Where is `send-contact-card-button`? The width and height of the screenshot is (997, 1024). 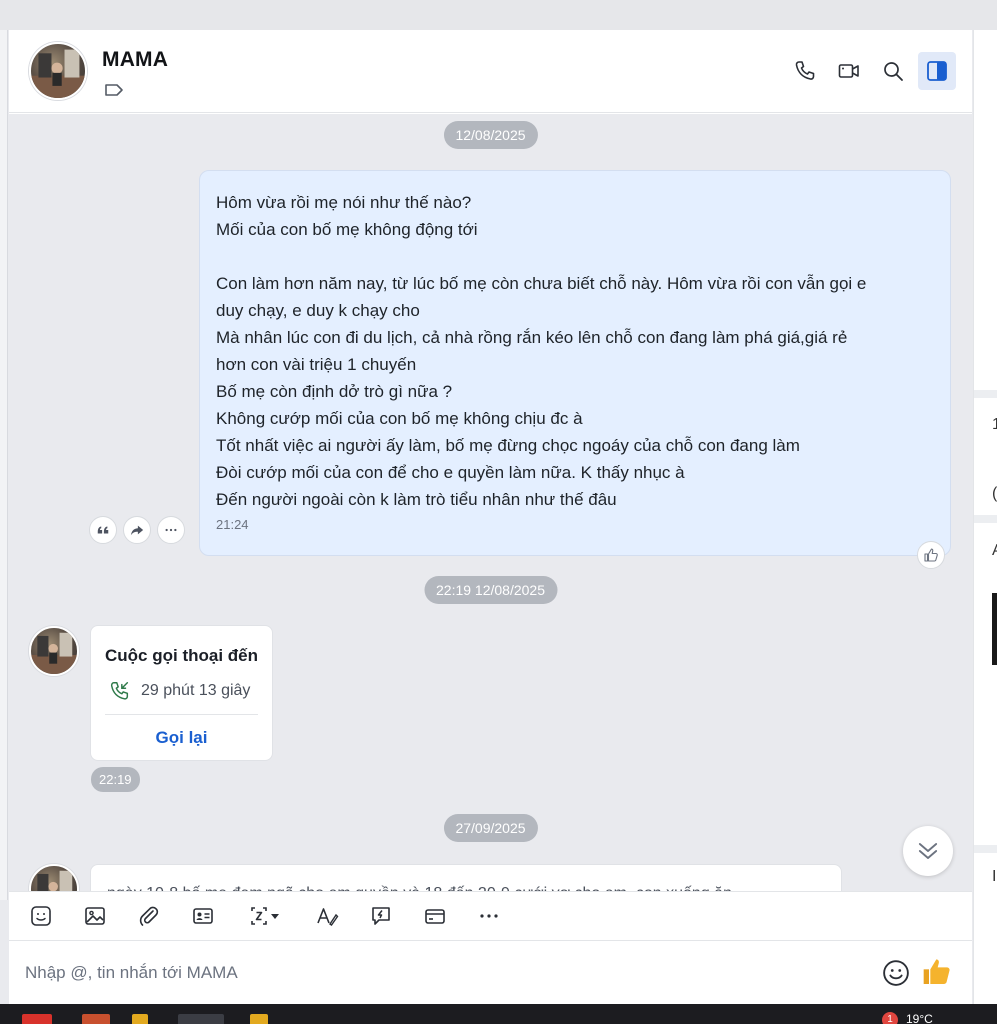
send-contact-card-button is located at coordinates (203, 916).